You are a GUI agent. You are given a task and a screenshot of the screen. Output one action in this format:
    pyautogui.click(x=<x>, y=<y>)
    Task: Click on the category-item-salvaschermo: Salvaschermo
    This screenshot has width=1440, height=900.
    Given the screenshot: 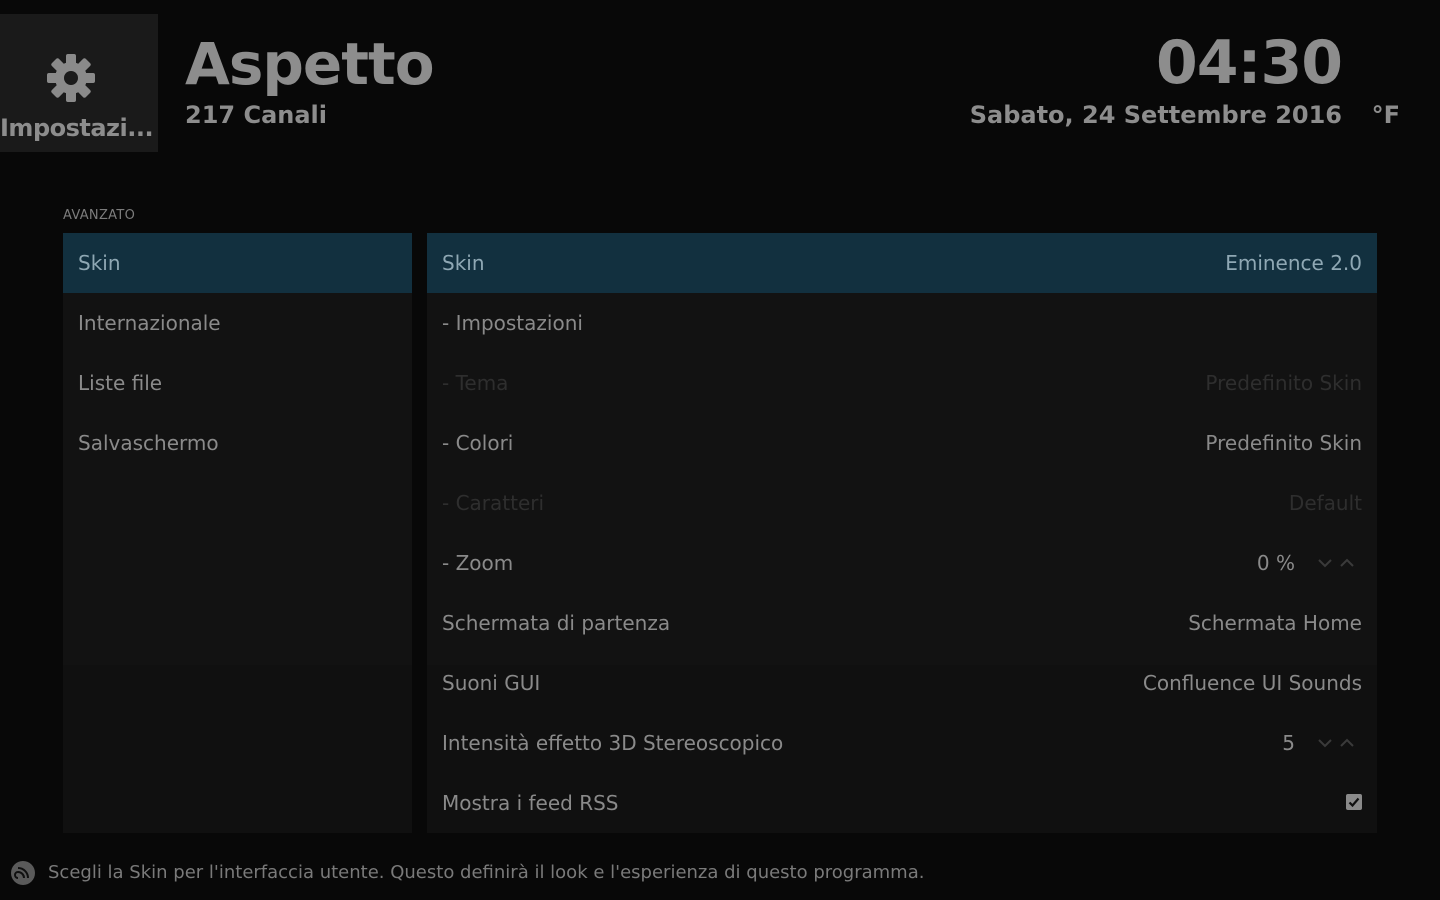 What is the action you would take?
    pyautogui.click(x=237, y=443)
    